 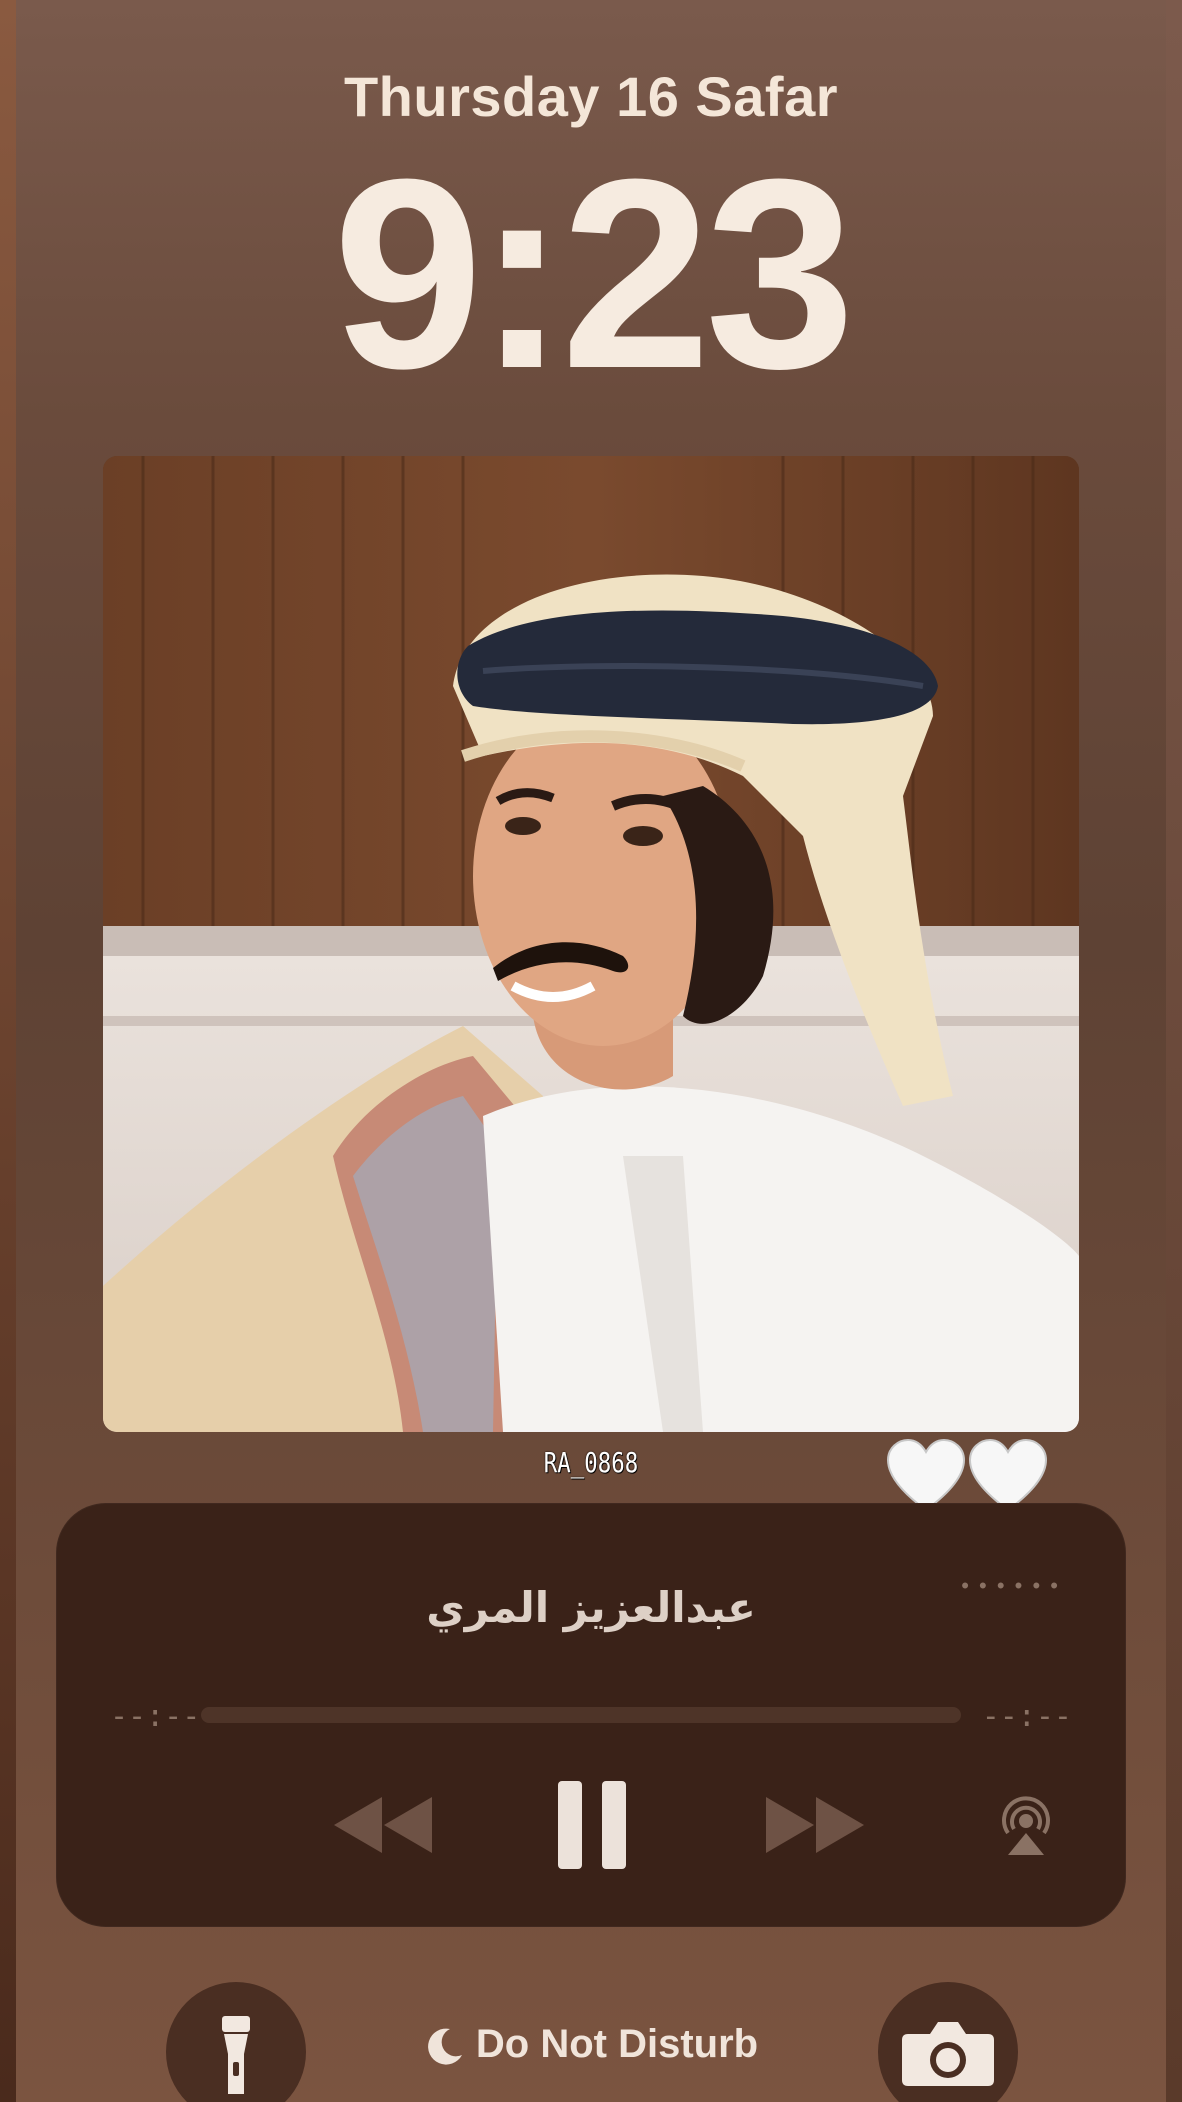 What do you see at coordinates (445, 2047) in the screenshot?
I see `moon-icon` at bounding box center [445, 2047].